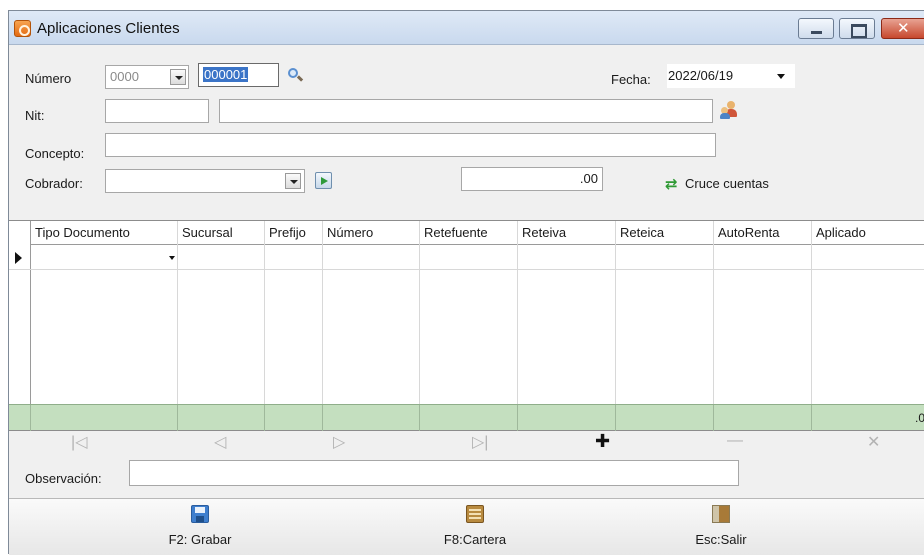  What do you see at coordinates (631, 79) in the screenshot?
I see `fecha-label: Fecha:` at bounding box center [631, 79].